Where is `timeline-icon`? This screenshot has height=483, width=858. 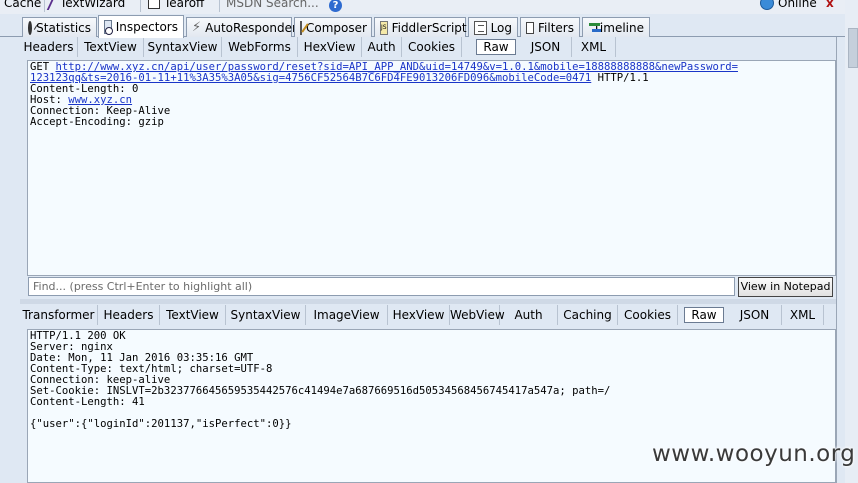 timeline-icon is located at coordinates (594, 28).